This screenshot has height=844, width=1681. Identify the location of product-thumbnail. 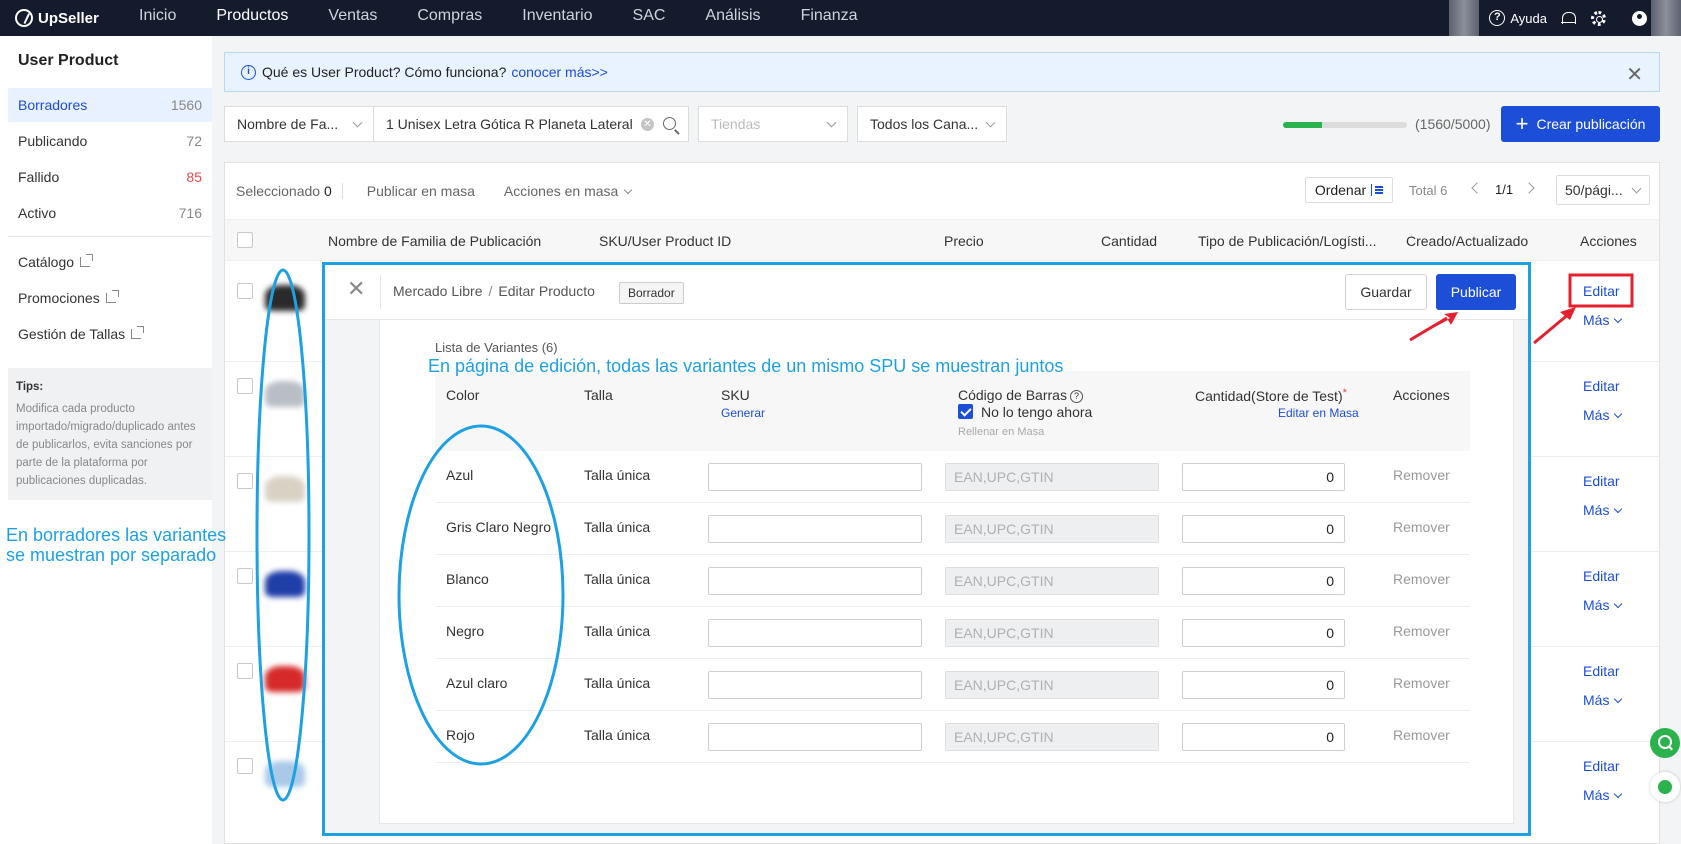
(285, 679).